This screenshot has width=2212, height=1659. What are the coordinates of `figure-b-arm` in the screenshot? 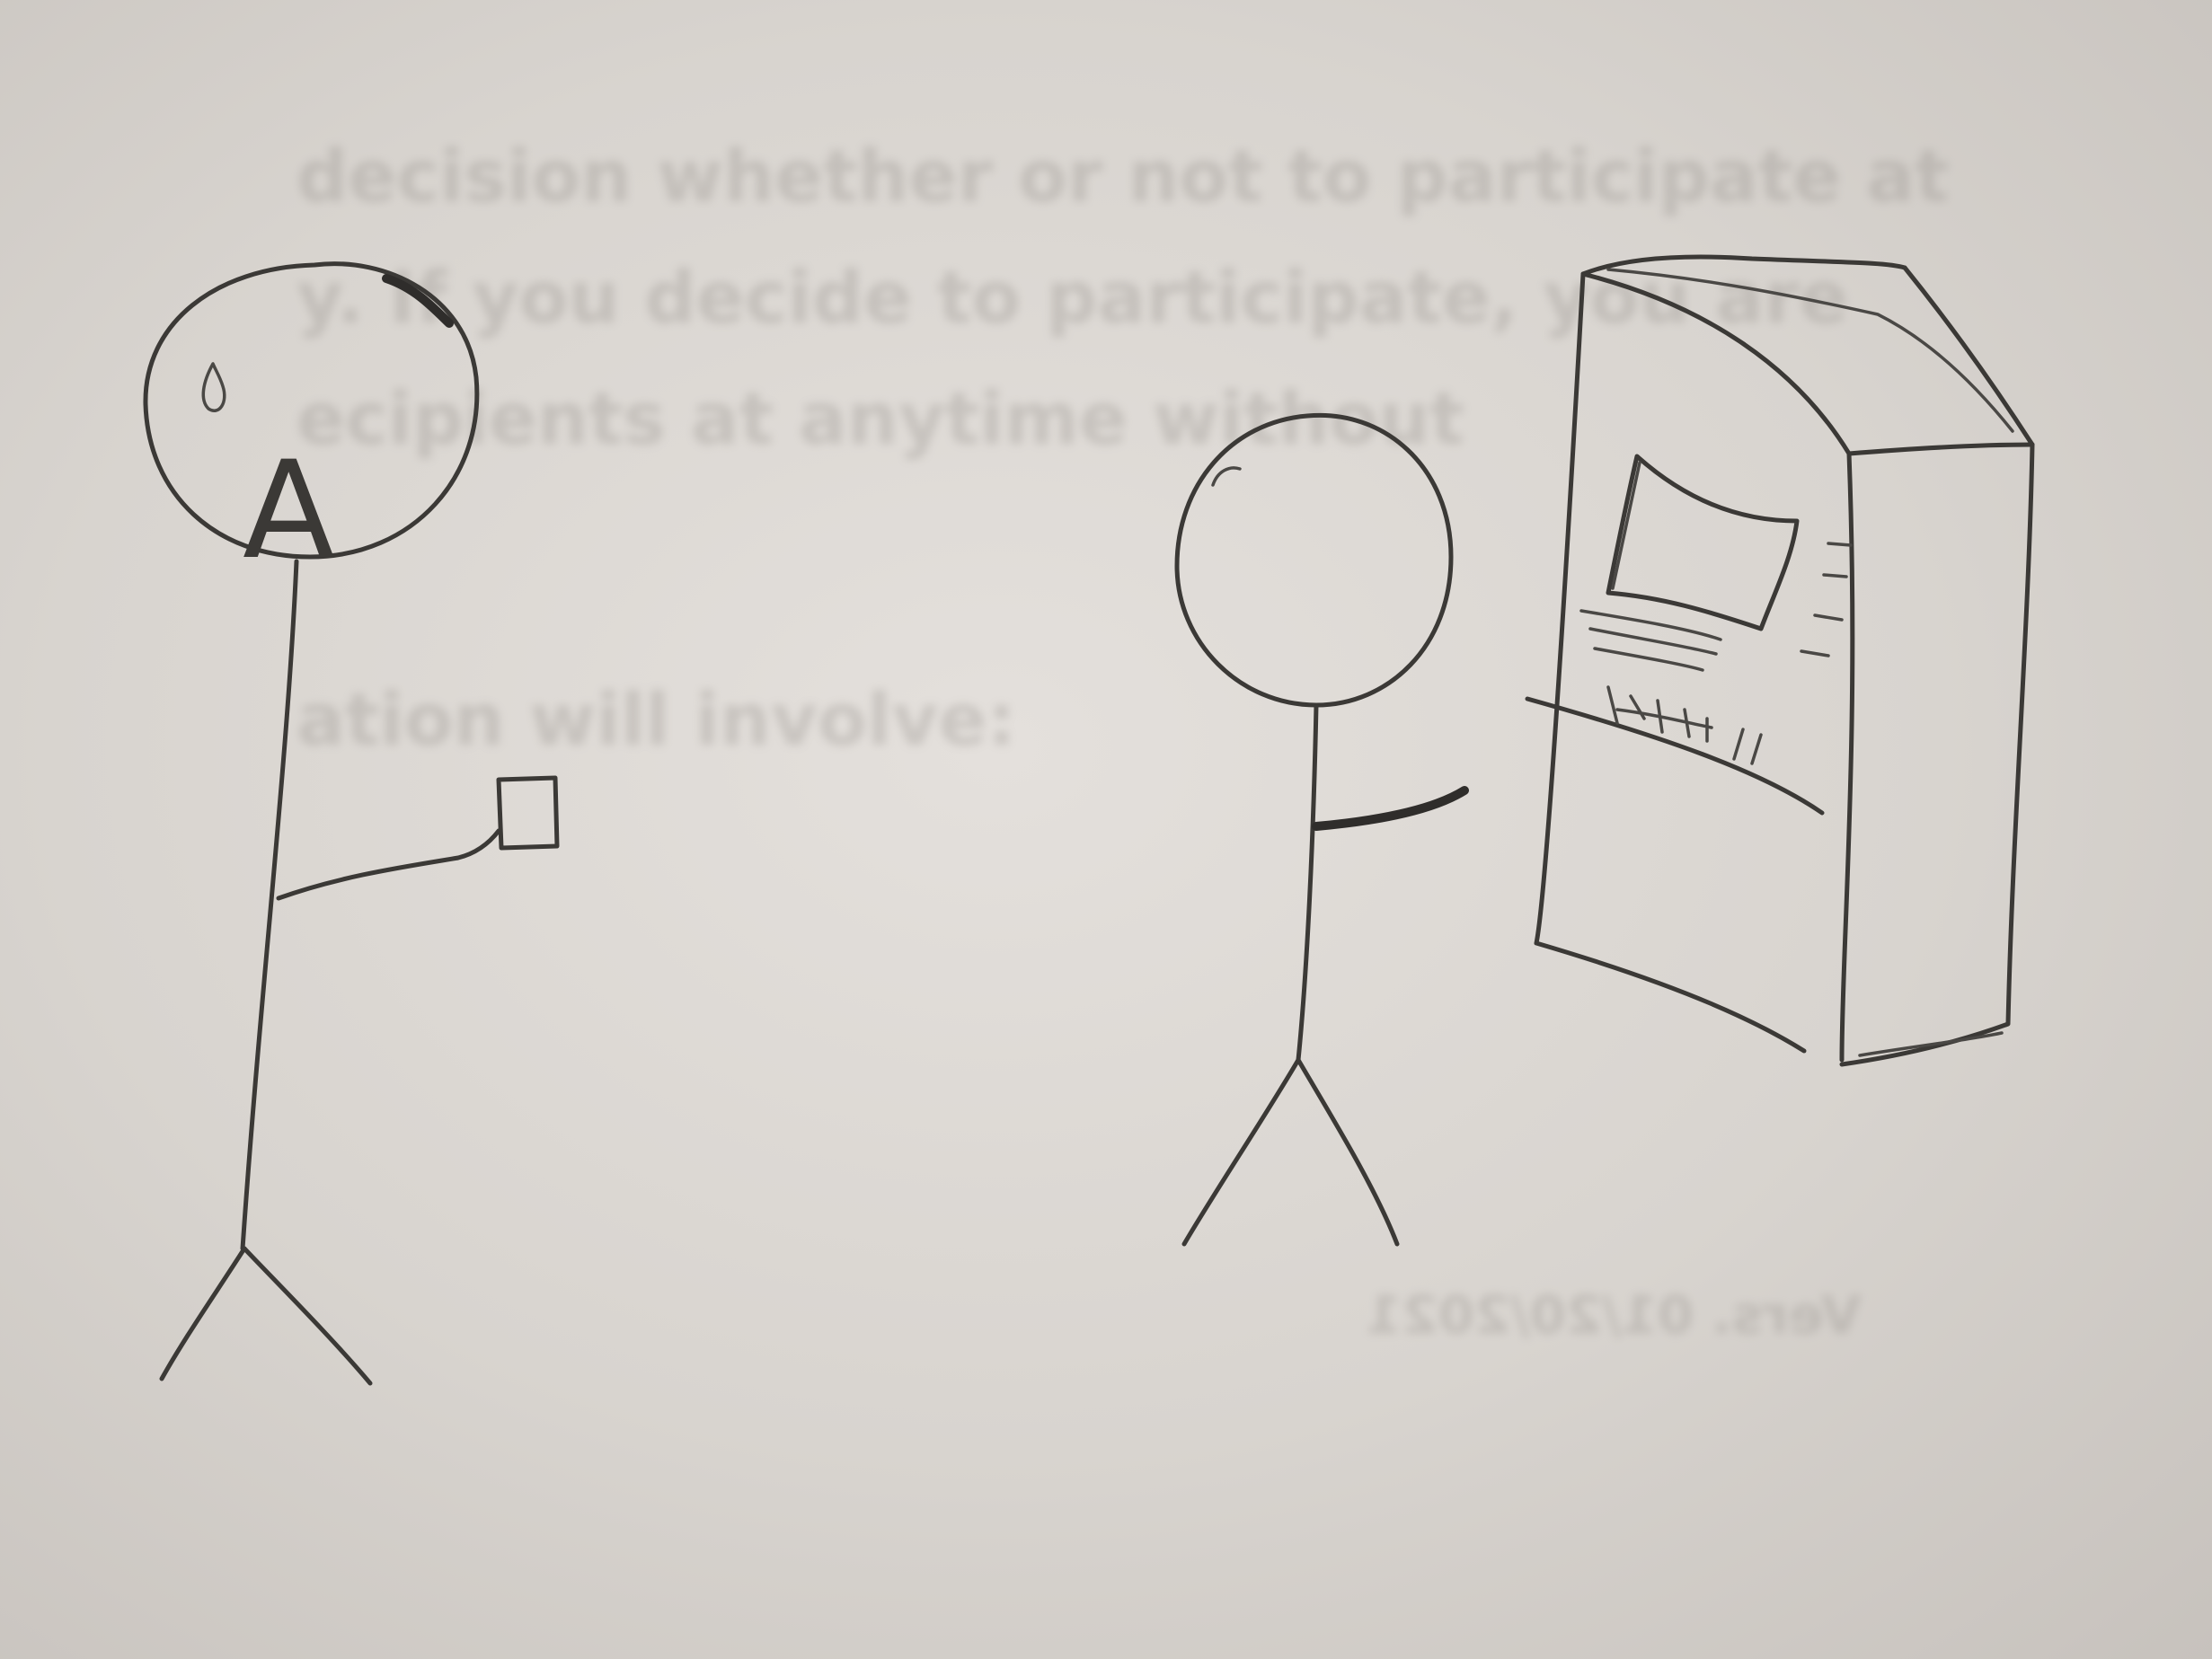 It's located at (1390, 808).